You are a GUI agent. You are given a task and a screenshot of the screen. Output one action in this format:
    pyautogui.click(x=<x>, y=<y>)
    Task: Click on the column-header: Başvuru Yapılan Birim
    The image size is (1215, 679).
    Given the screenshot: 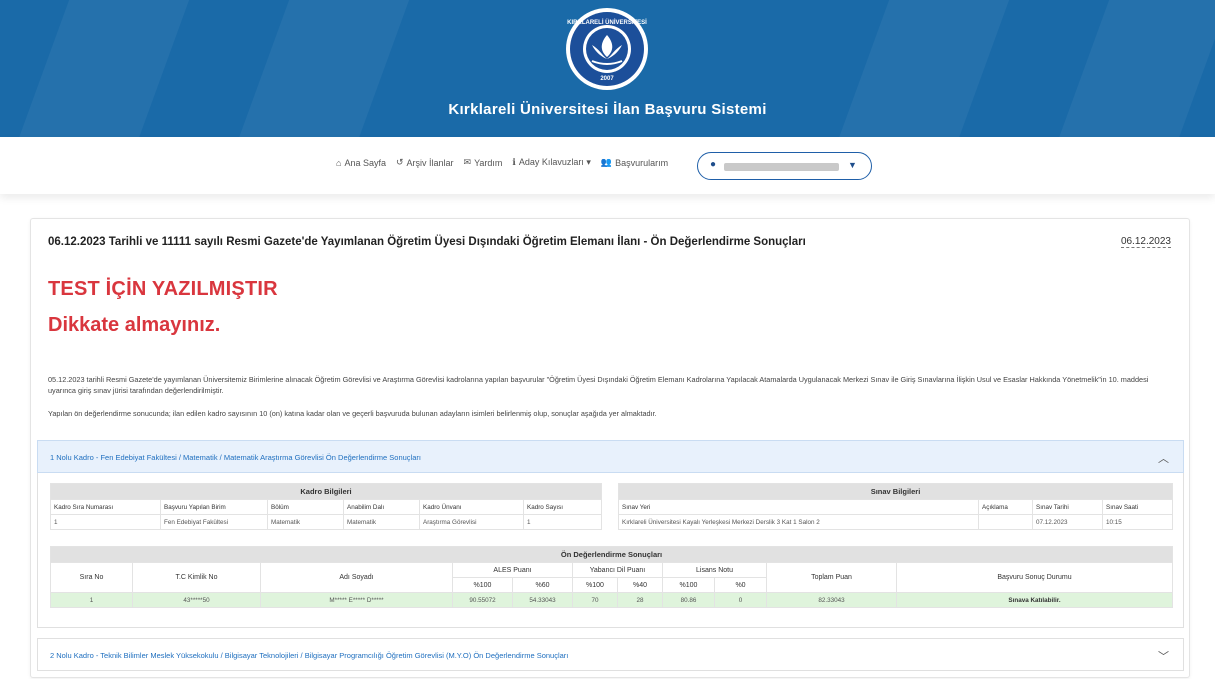 What is the action you would take?
    pyautogui.click(x=214, y=507)
    